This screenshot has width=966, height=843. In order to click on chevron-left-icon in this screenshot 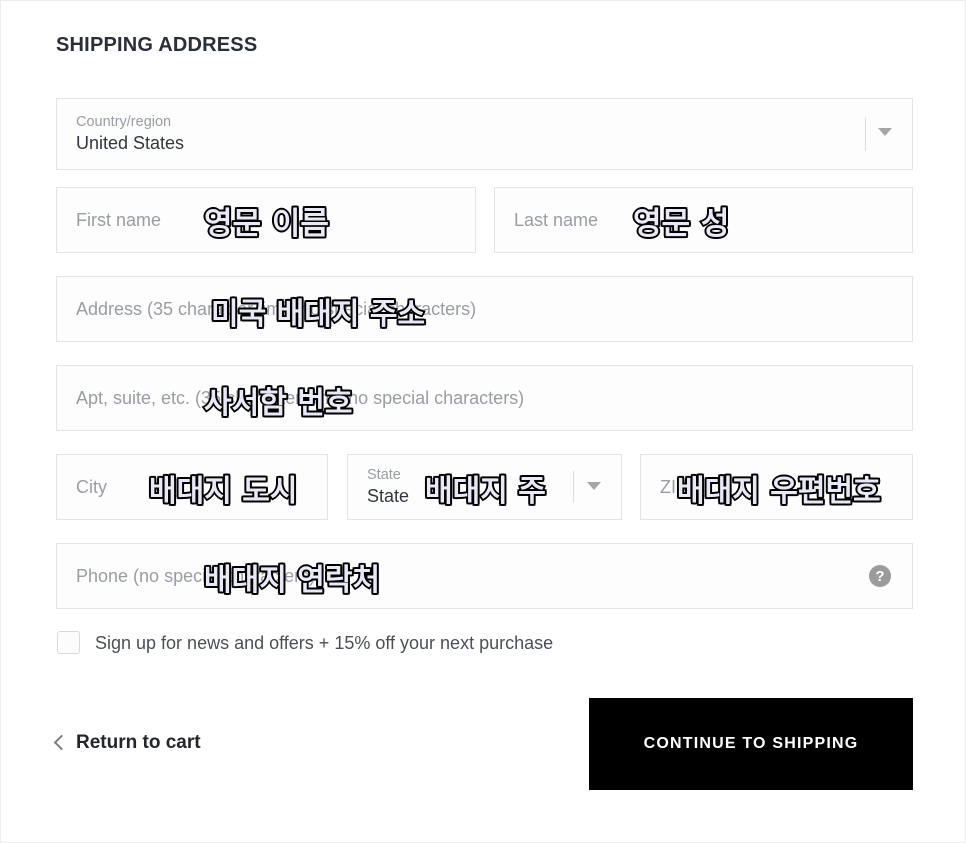, I will do `click(61, 742)`.